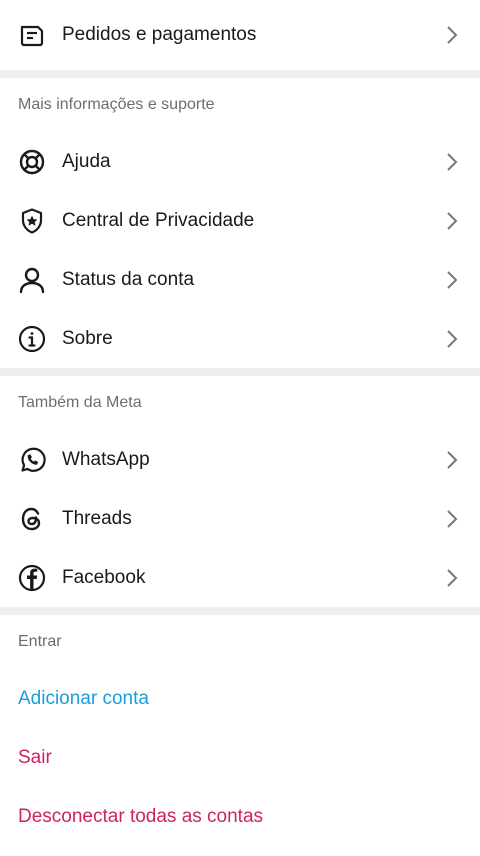  What do you see at coordinates (32, 280) in the screenshot?
I see `person-icon` at bounding box center [32, 280].